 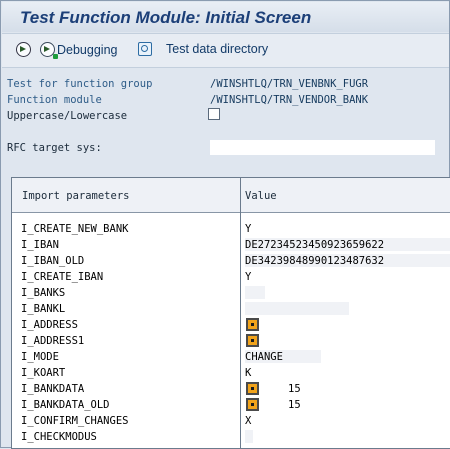 I want to click on param-name: I_CREATE_IBAN, so click(x=62, y=277).